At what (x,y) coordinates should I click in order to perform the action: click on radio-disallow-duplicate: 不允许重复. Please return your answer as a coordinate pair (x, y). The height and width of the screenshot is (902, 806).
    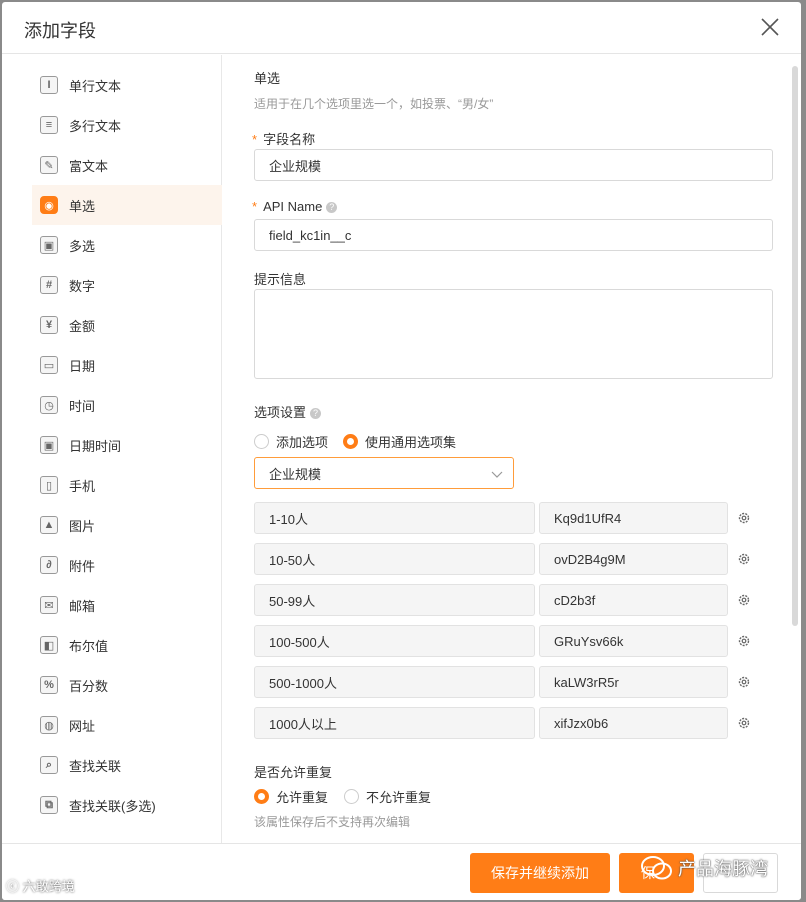
    Looking at the image, I should click on (387, 796).